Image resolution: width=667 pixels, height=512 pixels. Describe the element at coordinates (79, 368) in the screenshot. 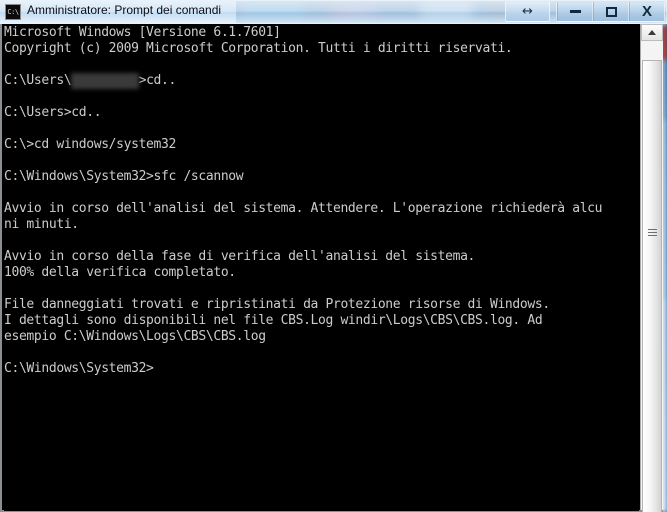

I see `console-line: C:\Windows\System32>` at that location.